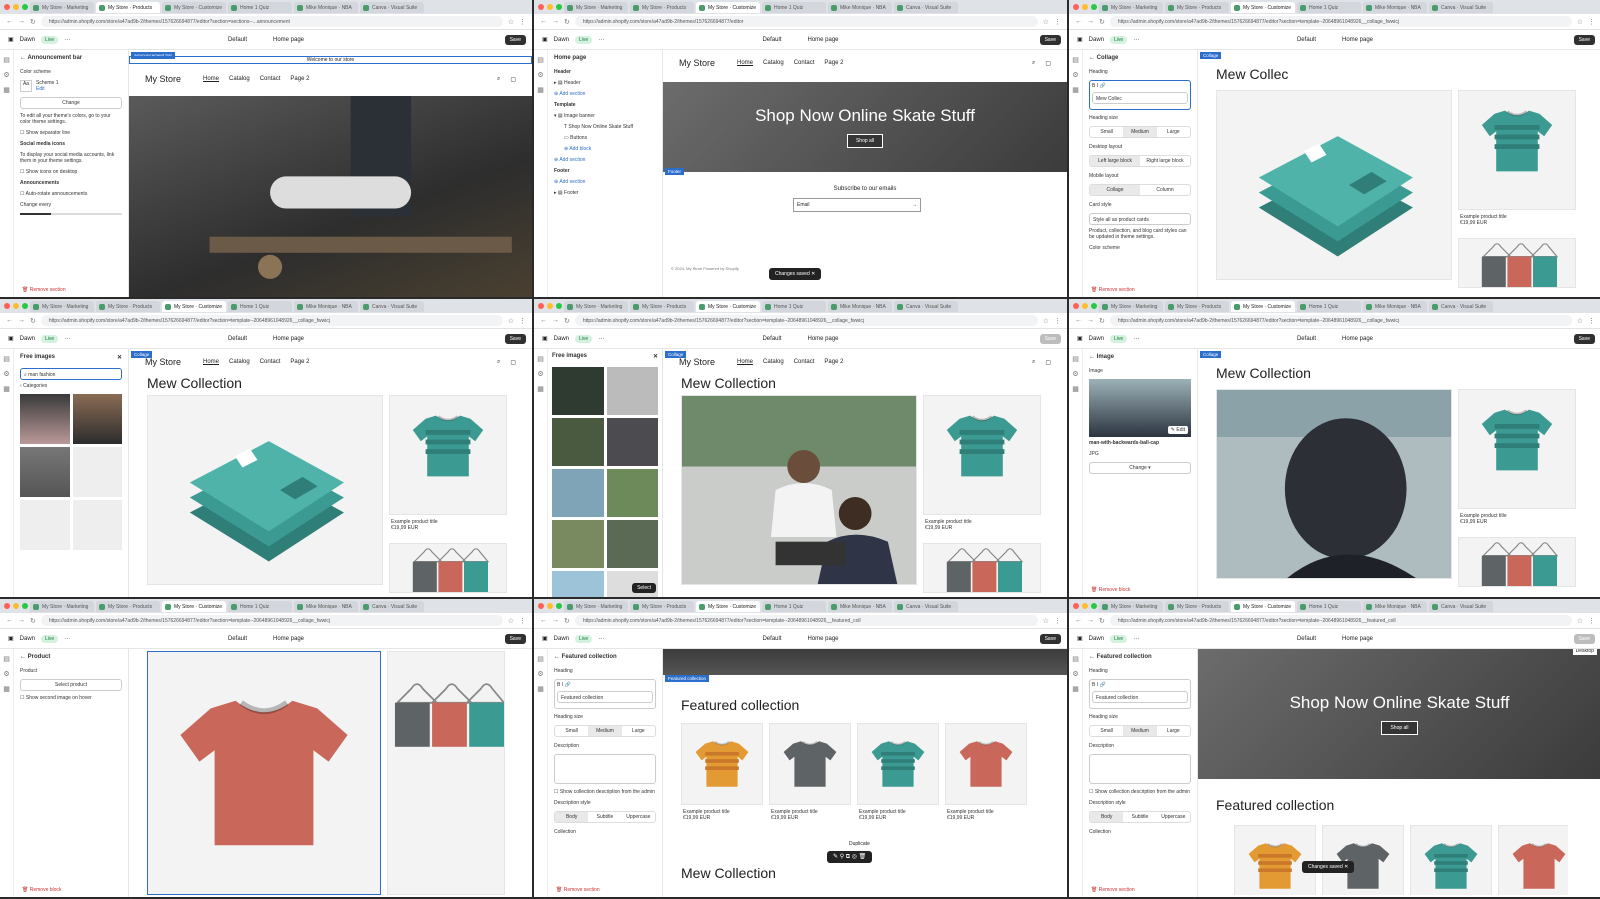 The height and width of the screenshot is (899, 1600). Describe the element at coordinates (865, 127) in the screenshot. I see `image-banner: Shop Now Online Skate Stuff Shop all` at that location.